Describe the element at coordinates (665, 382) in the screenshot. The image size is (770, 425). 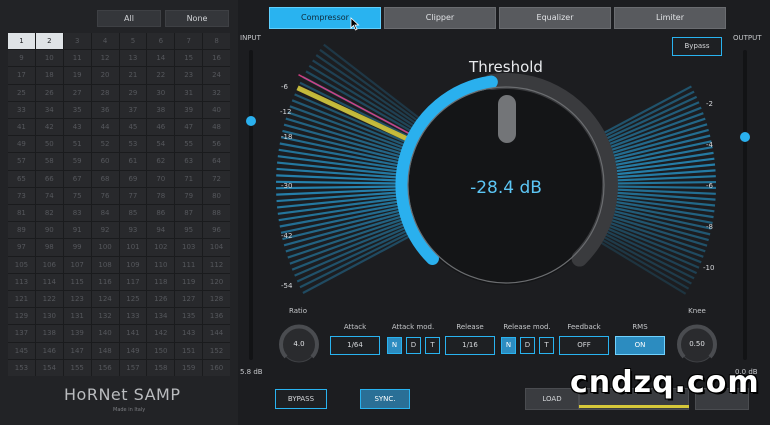
I see `watermark: cndzq.com` at that location.